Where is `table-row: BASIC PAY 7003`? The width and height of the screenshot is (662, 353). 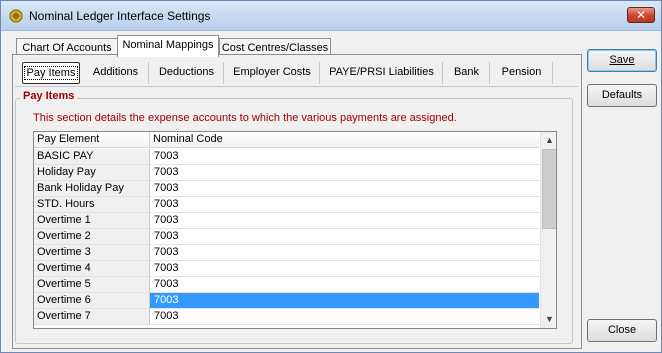 table-row: BASIC PAY 7003 is located at coordinates (286, 157).